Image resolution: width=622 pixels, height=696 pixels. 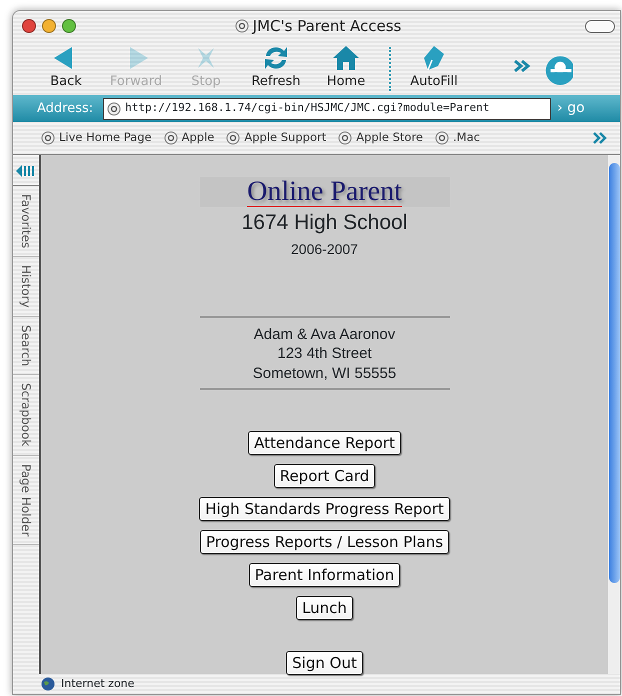 I want to click on school-year: 2006-2007, so click(x=324, y=249).